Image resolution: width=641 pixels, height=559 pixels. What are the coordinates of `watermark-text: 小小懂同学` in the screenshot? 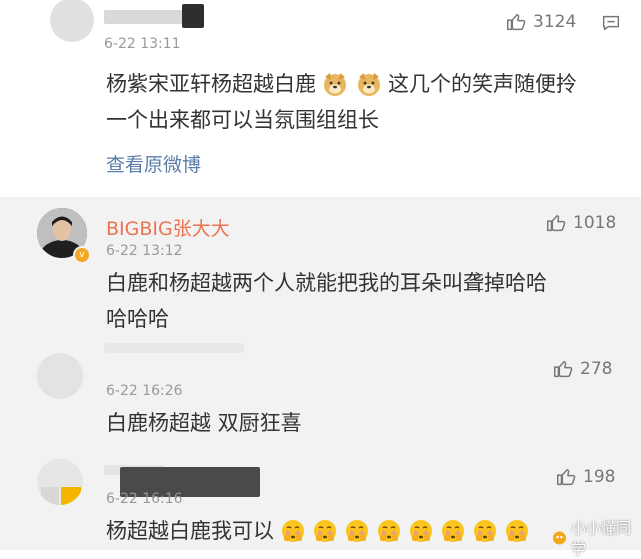 It's located at (600, 538).